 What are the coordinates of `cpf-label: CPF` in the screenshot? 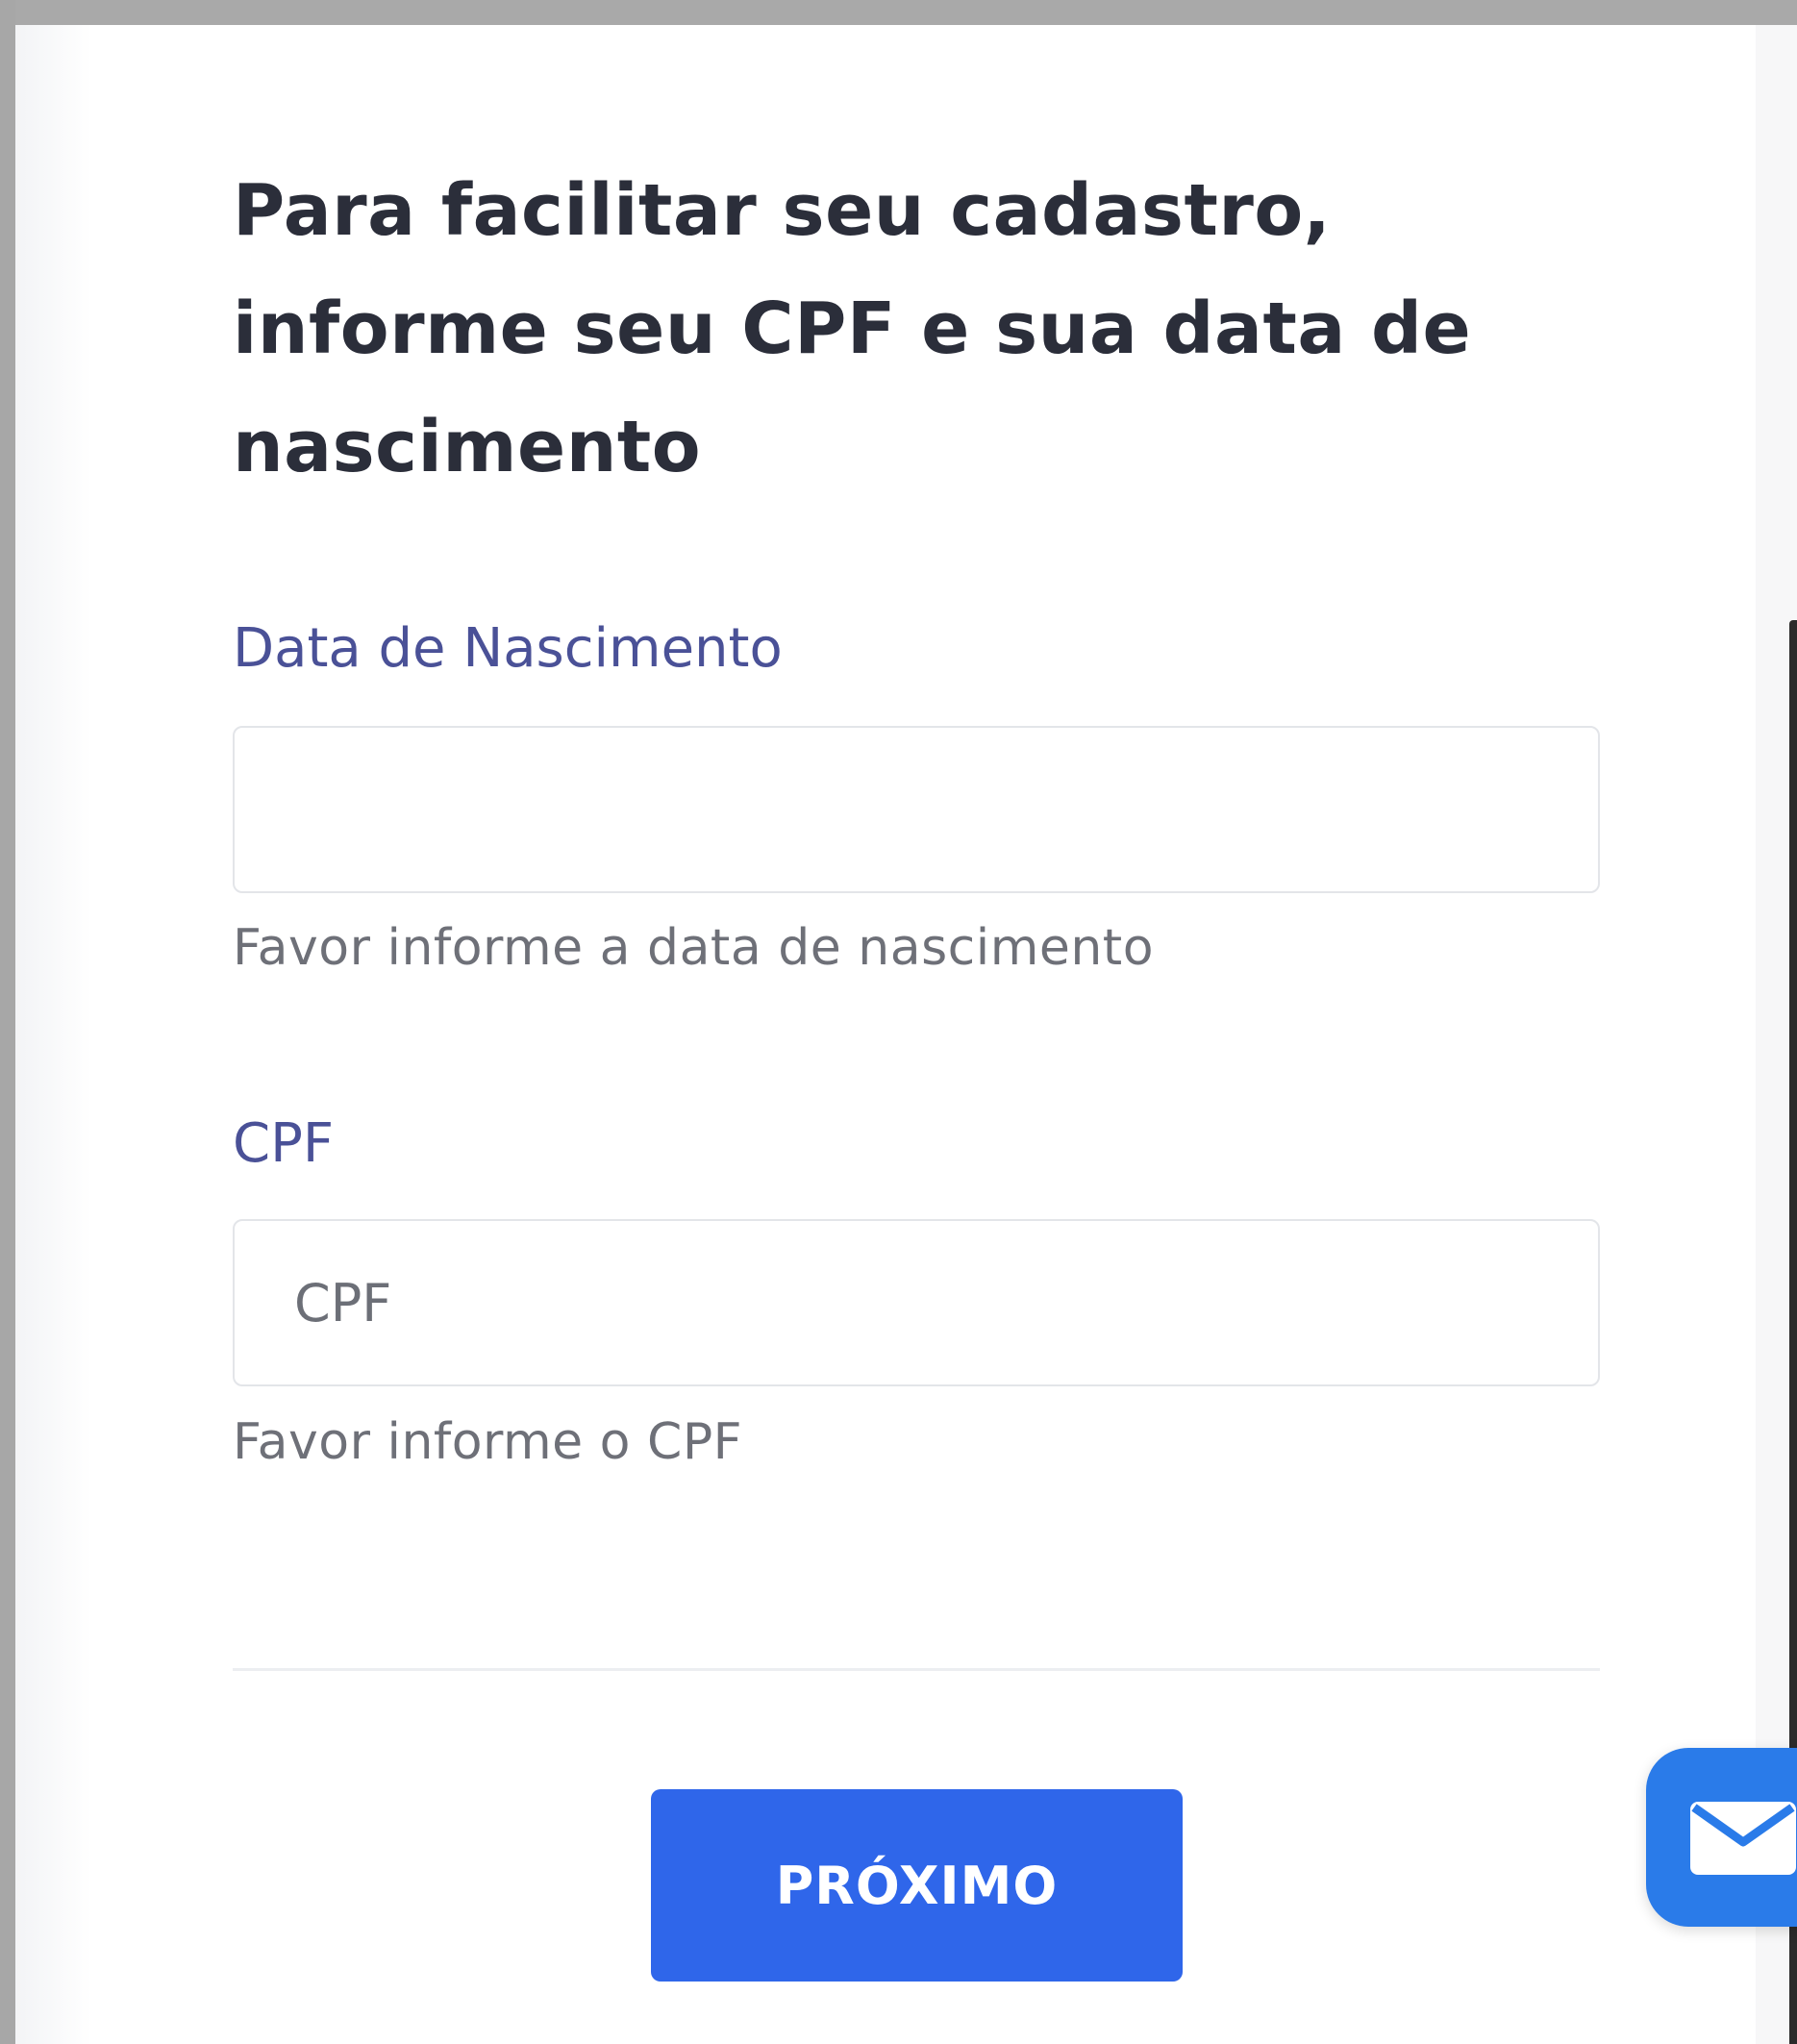 It's located at (284, 1143).